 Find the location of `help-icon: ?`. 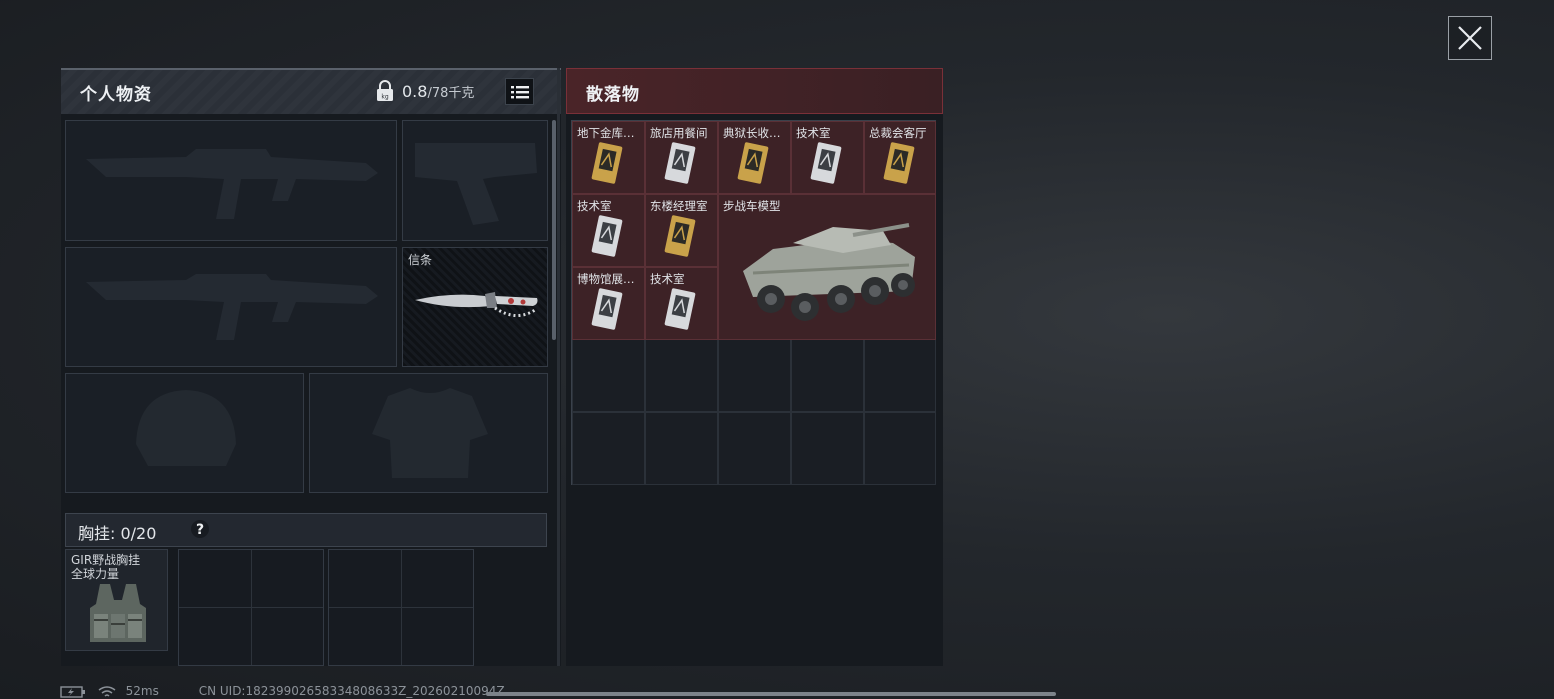

help-icon: ? is located at coordinates (200, 529).